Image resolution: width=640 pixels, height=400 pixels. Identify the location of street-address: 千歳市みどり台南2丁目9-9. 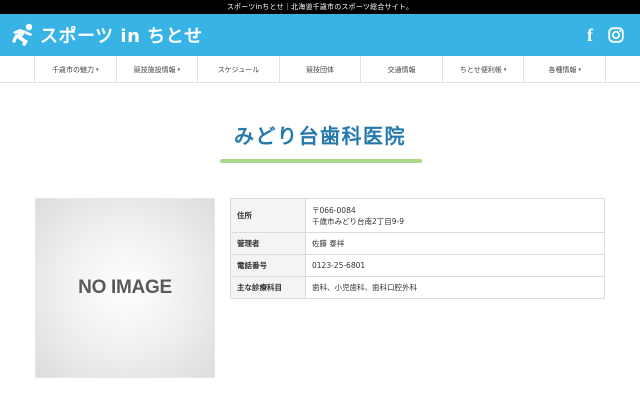
(358, 221).